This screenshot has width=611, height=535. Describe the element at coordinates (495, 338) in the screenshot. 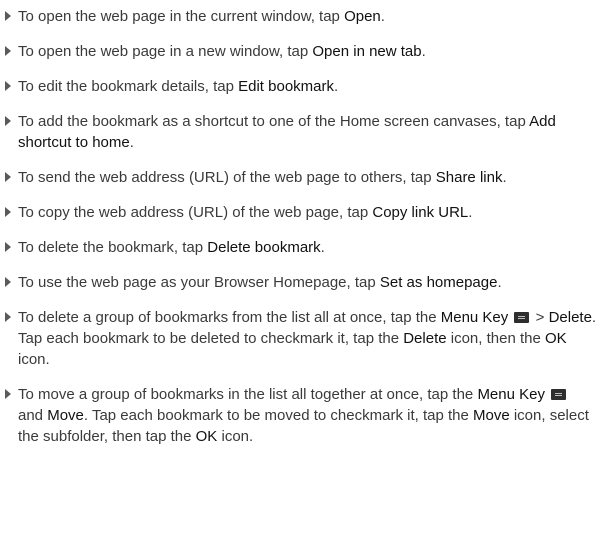

I see `item-text: icon, then the` at that location.